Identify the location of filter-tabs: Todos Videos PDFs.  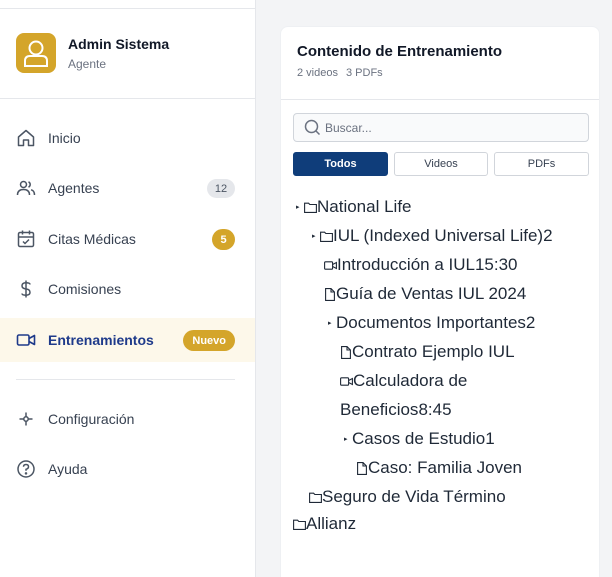
(441, 164).